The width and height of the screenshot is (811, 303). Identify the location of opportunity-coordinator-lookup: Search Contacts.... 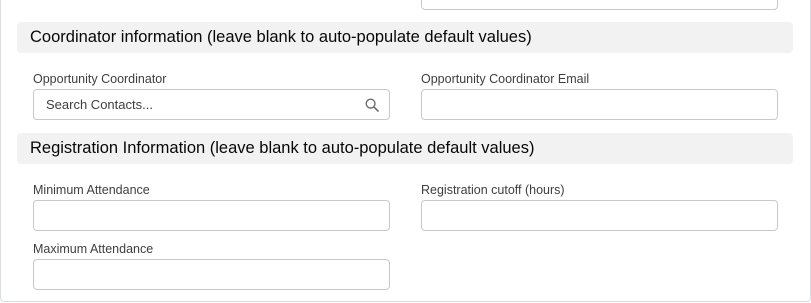
(211, 104).